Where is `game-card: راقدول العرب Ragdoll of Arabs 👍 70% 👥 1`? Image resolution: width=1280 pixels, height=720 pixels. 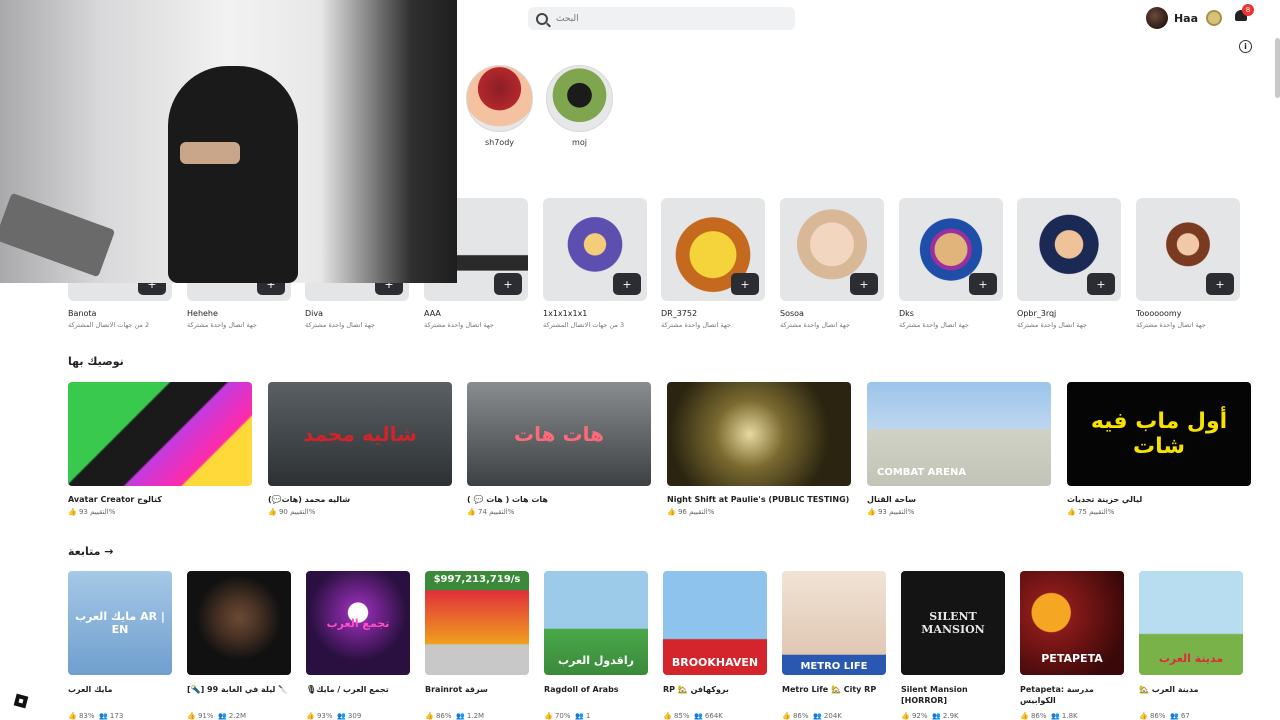 game-card: راقدول العرب Ragdoll of Arabs 👍 70% 👥 1 is located at coordinates (596, 645).